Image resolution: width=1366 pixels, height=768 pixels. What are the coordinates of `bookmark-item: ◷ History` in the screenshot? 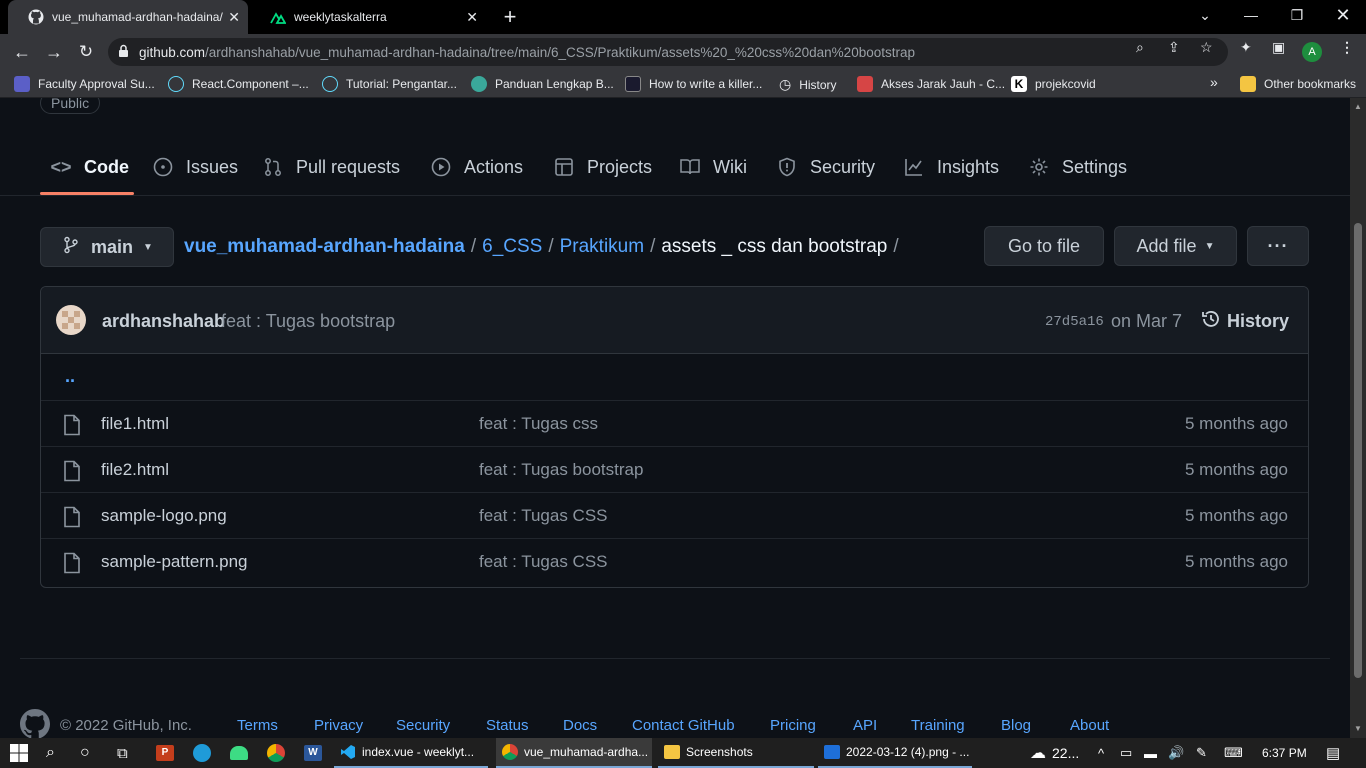 It's located at (808, 84).